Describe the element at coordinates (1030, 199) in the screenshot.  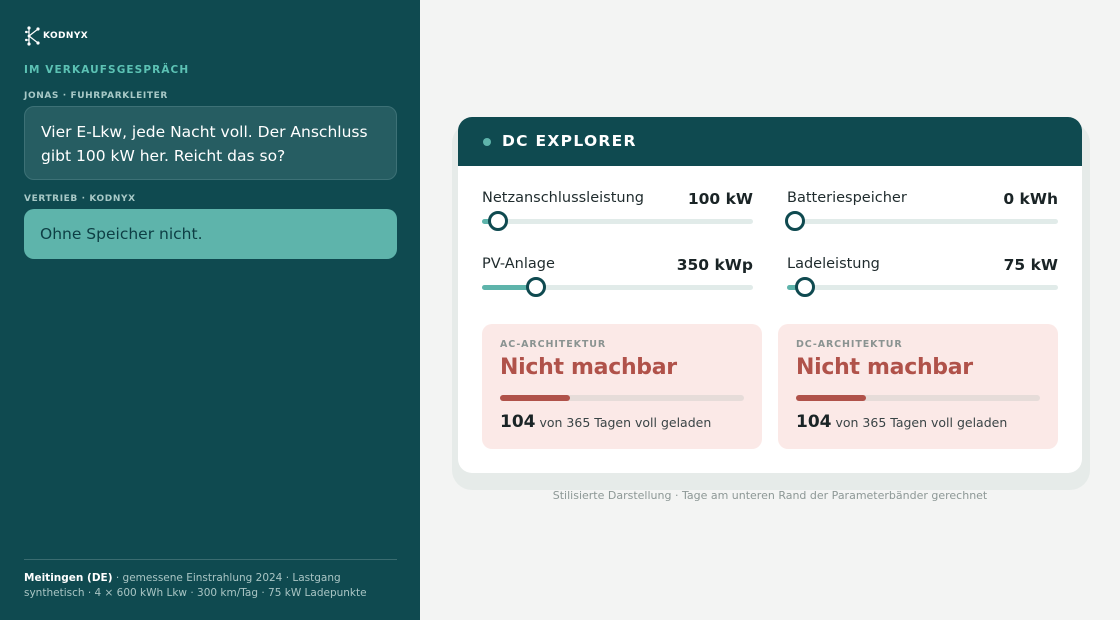
I see `slider-value: 0 kWh` at that location.